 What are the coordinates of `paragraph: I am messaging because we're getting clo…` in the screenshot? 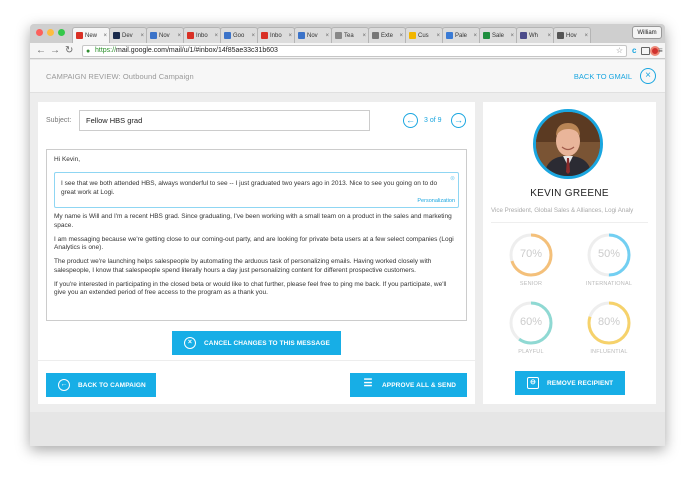 It's located at (254, 243).